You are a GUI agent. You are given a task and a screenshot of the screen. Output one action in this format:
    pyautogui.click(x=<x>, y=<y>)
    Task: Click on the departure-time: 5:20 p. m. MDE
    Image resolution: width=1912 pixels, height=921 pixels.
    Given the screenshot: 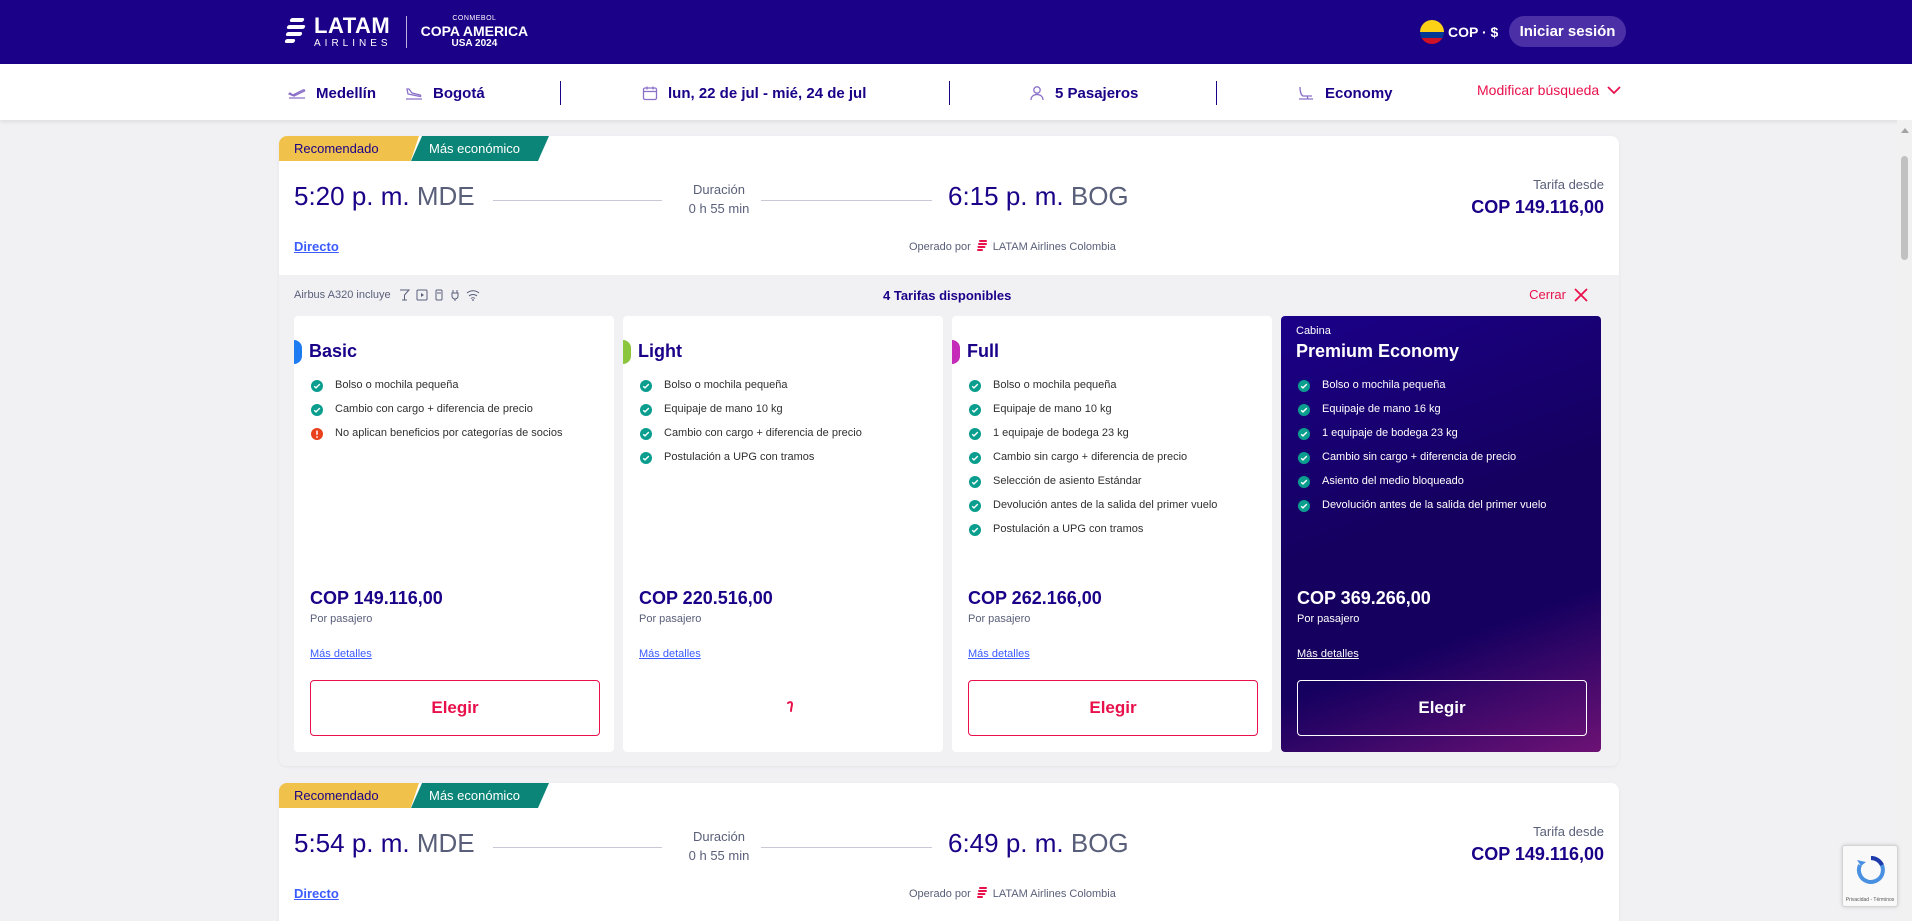 What is the action you would take?
    pyautogui.click(x=384, y=196)
    